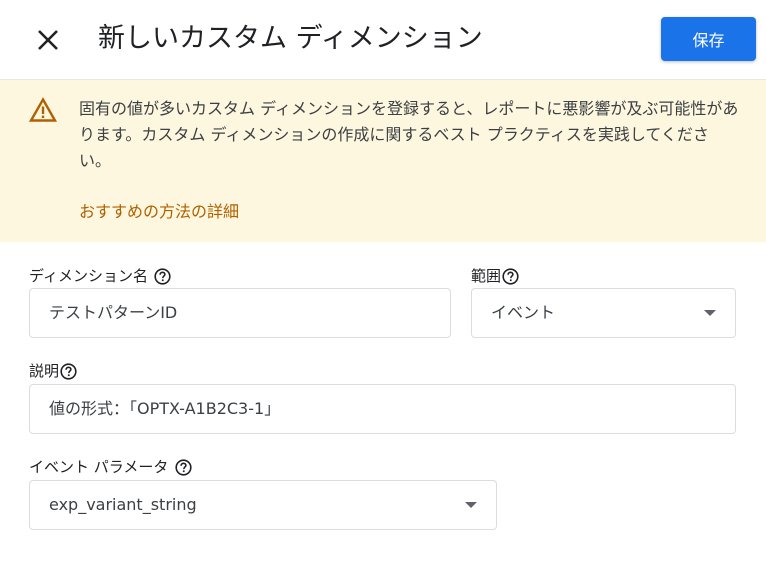  I want to click on close-button, so click(48, 40).